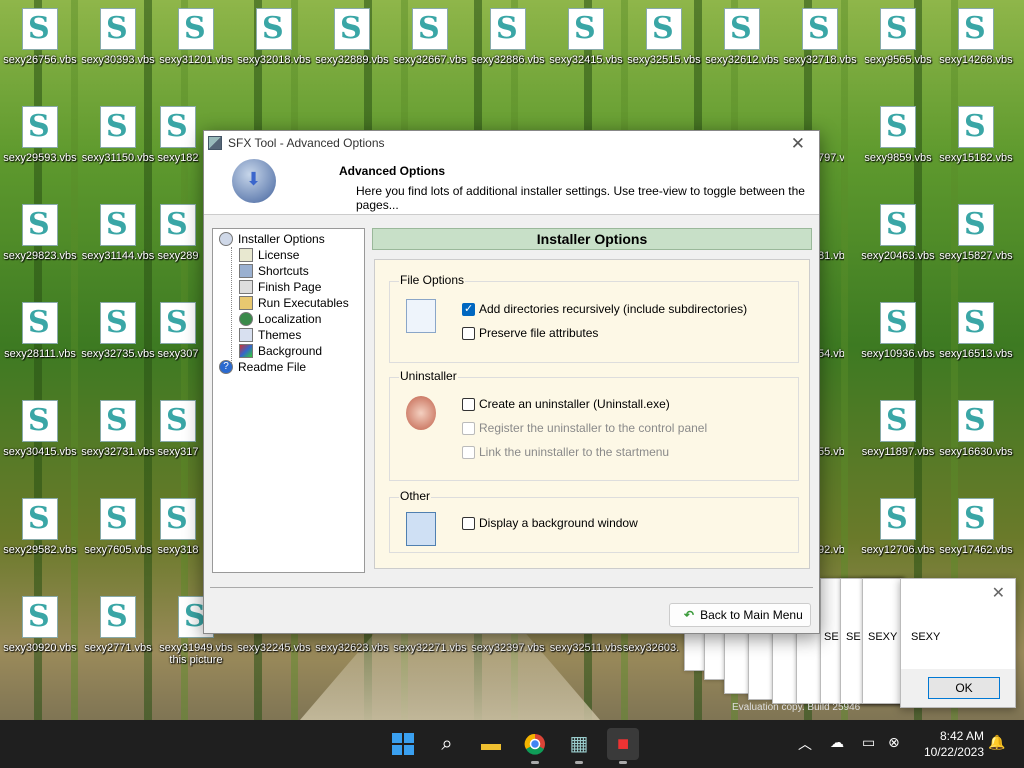 The width and height of the screenshot is (1024, 768). I want to click on onedrive-icon: ☁, so click(837, 742).